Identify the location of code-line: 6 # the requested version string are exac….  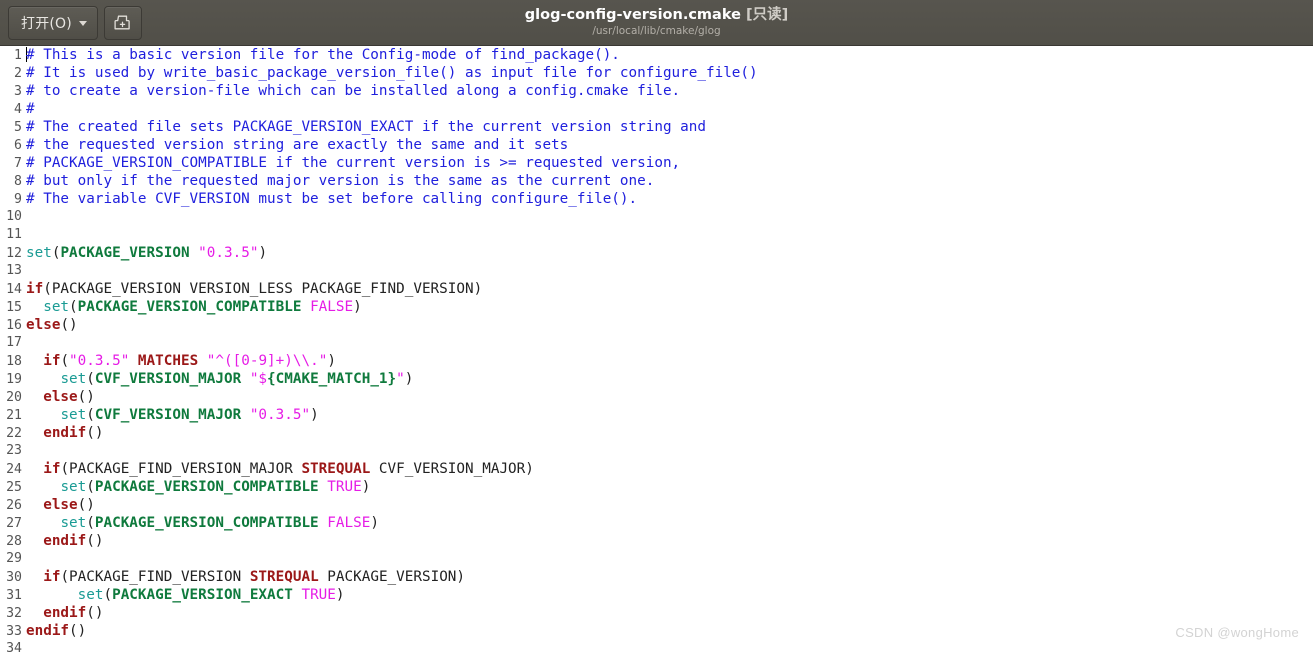
(656, 145).